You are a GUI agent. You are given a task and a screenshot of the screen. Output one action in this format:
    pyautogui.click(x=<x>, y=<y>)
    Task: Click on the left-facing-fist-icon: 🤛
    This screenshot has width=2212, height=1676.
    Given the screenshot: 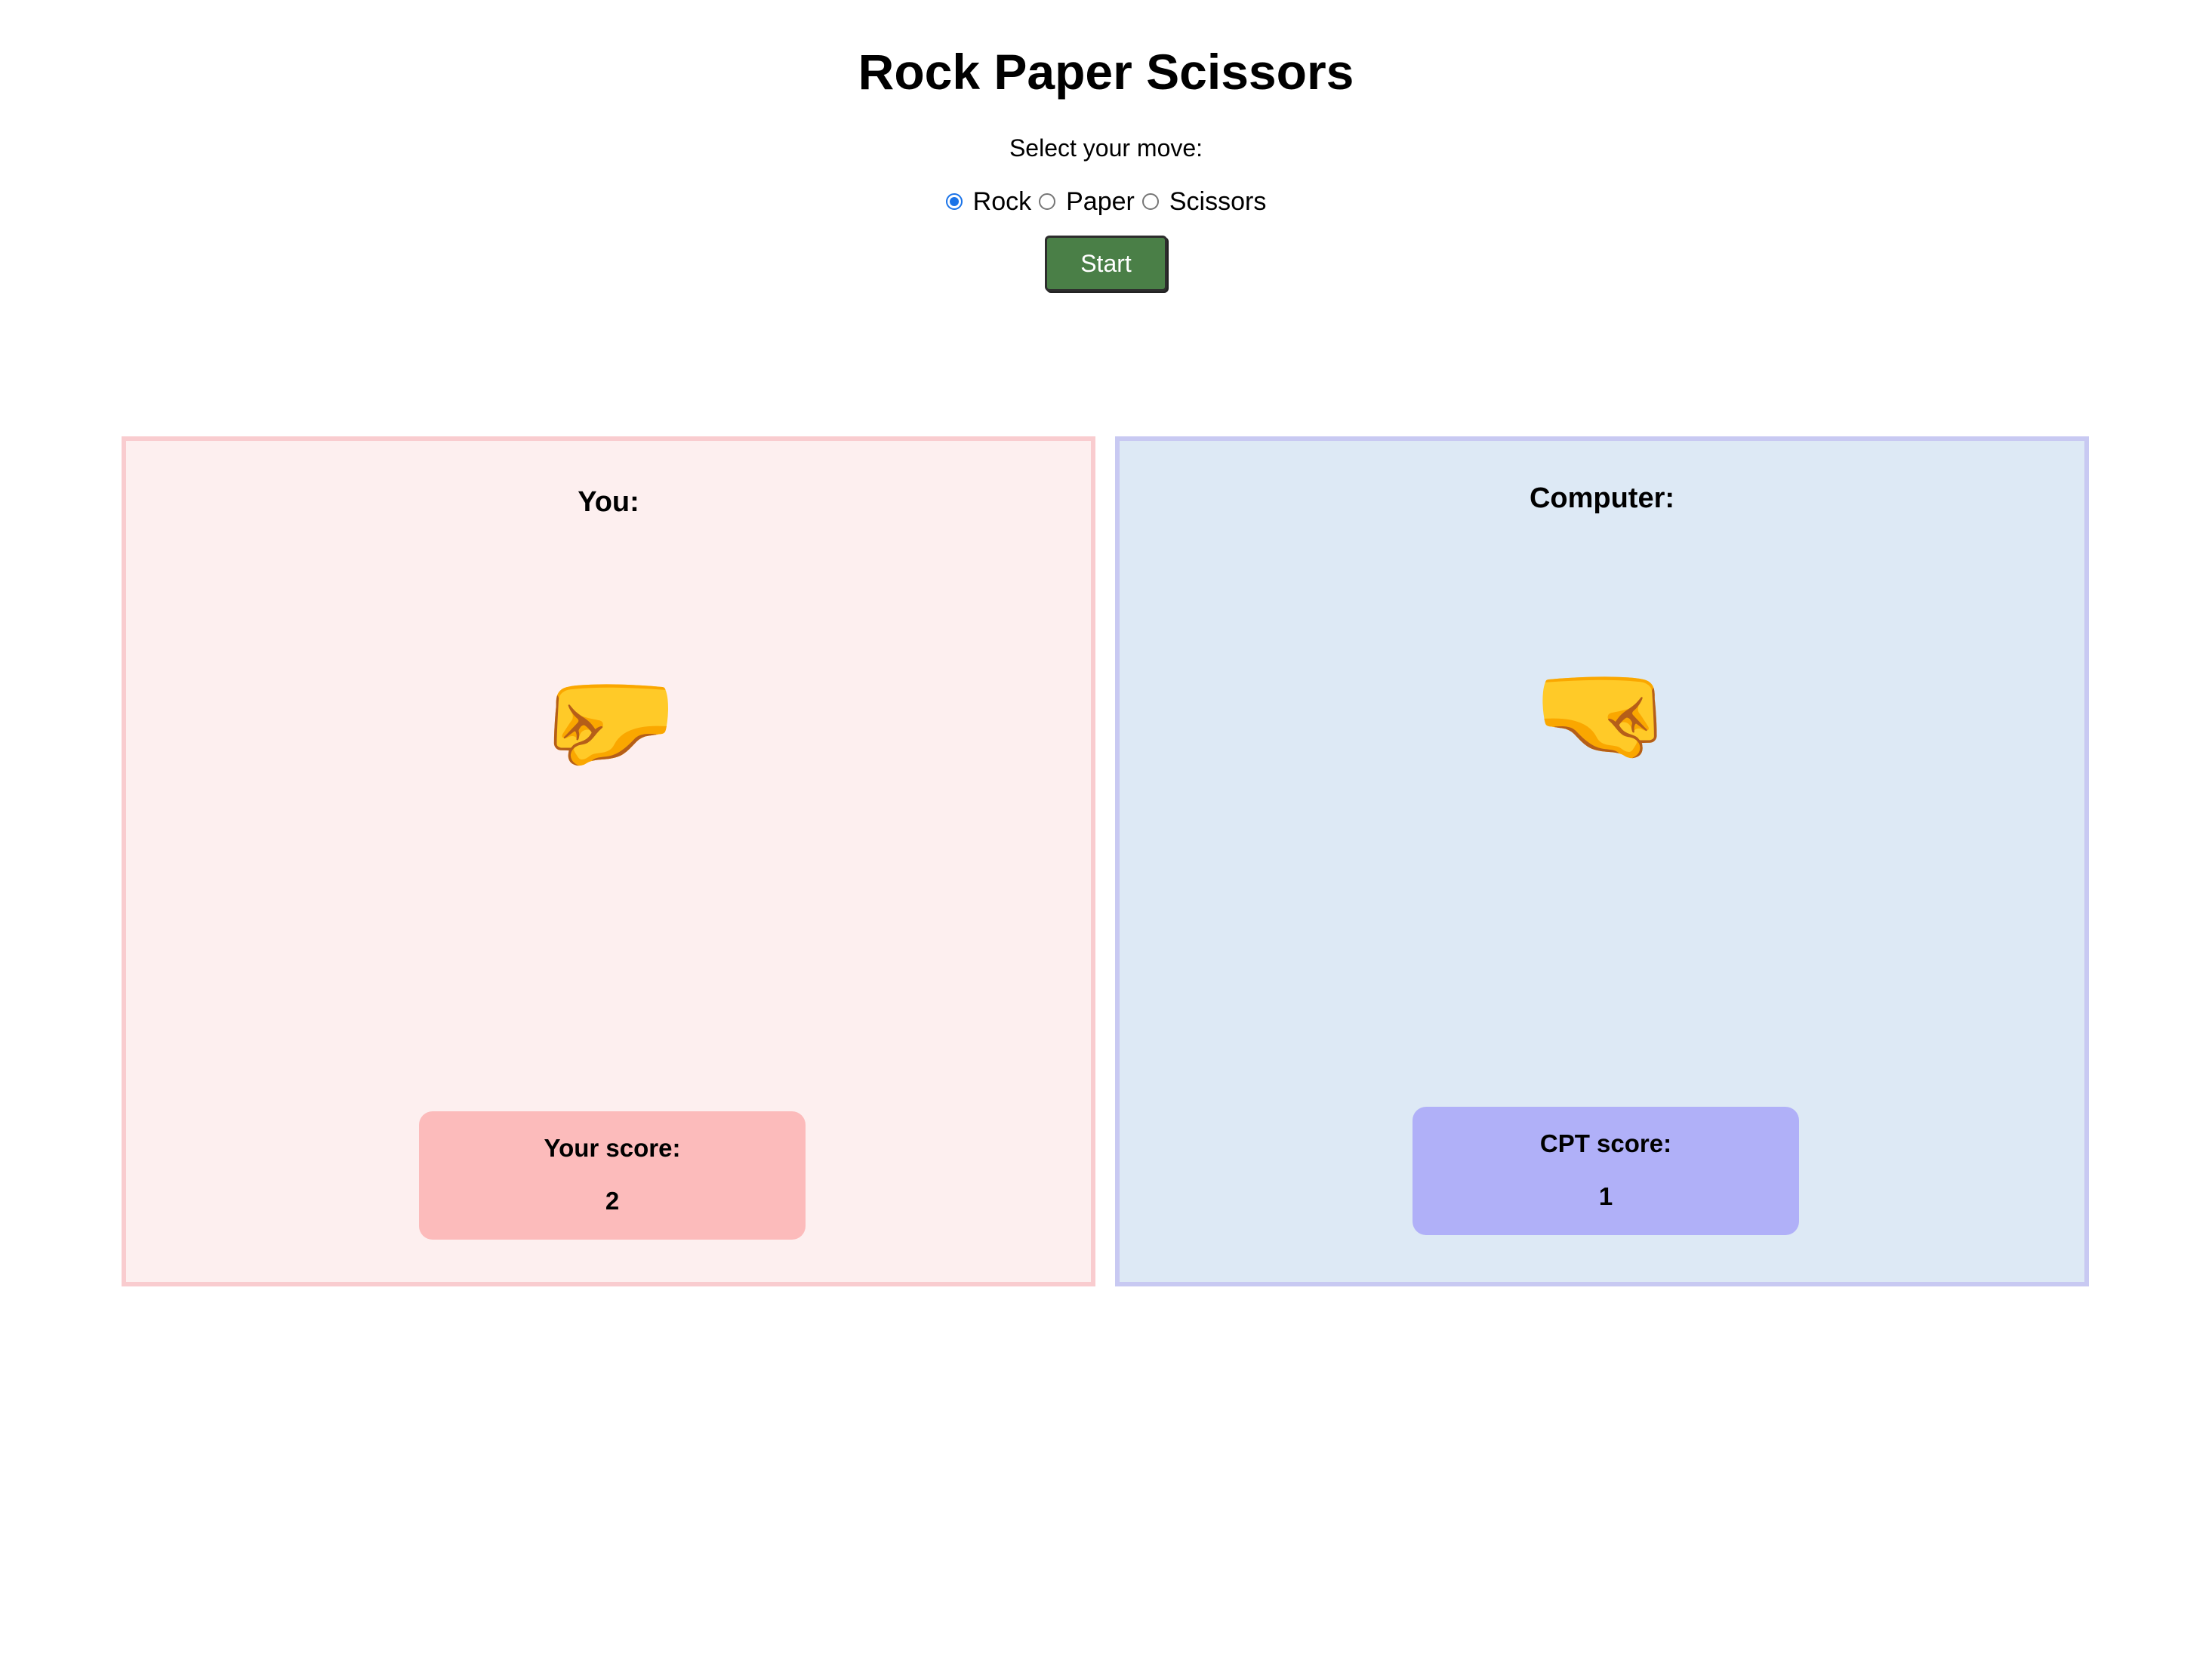 What is the action you would take?
    pyautogui.click(x=608, y=720)
    